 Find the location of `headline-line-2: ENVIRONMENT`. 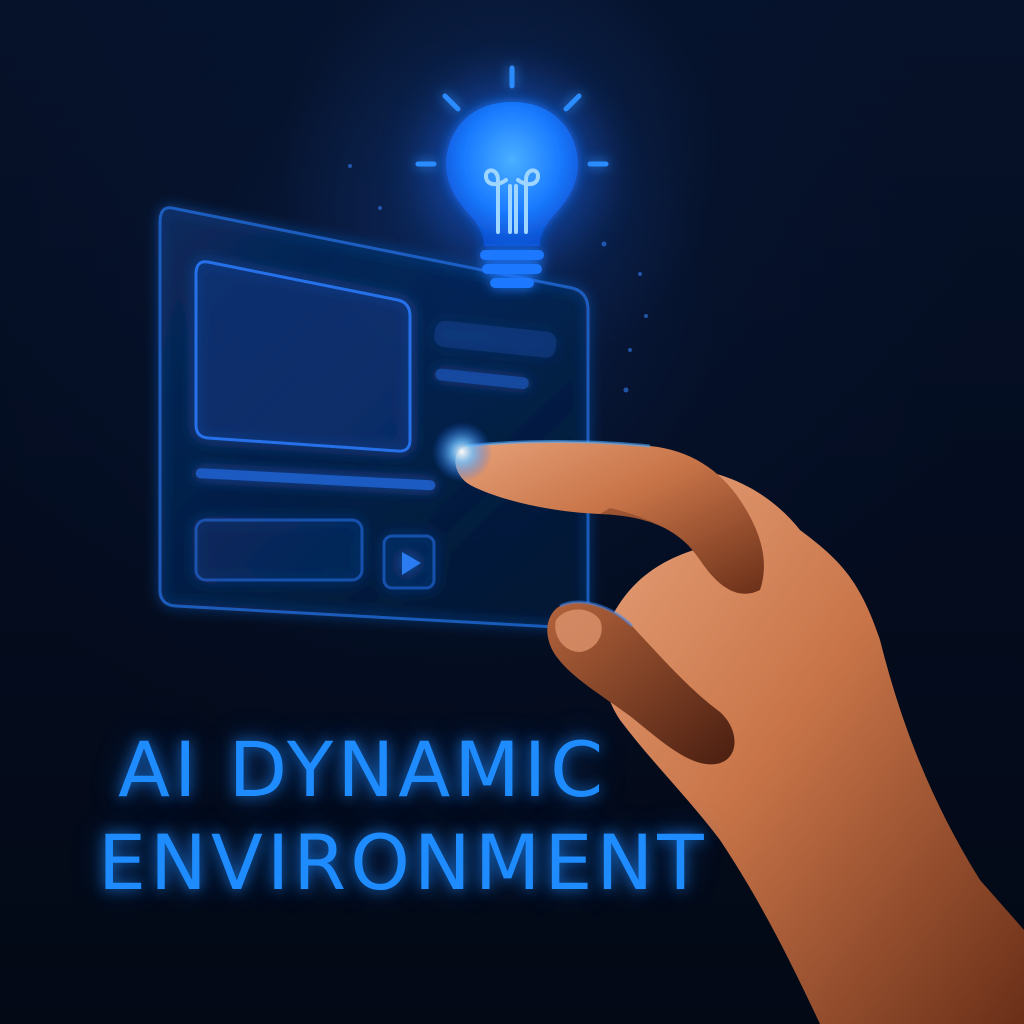

headline-line-2: ENVIRONMENT is located at coordinates (403, 862).